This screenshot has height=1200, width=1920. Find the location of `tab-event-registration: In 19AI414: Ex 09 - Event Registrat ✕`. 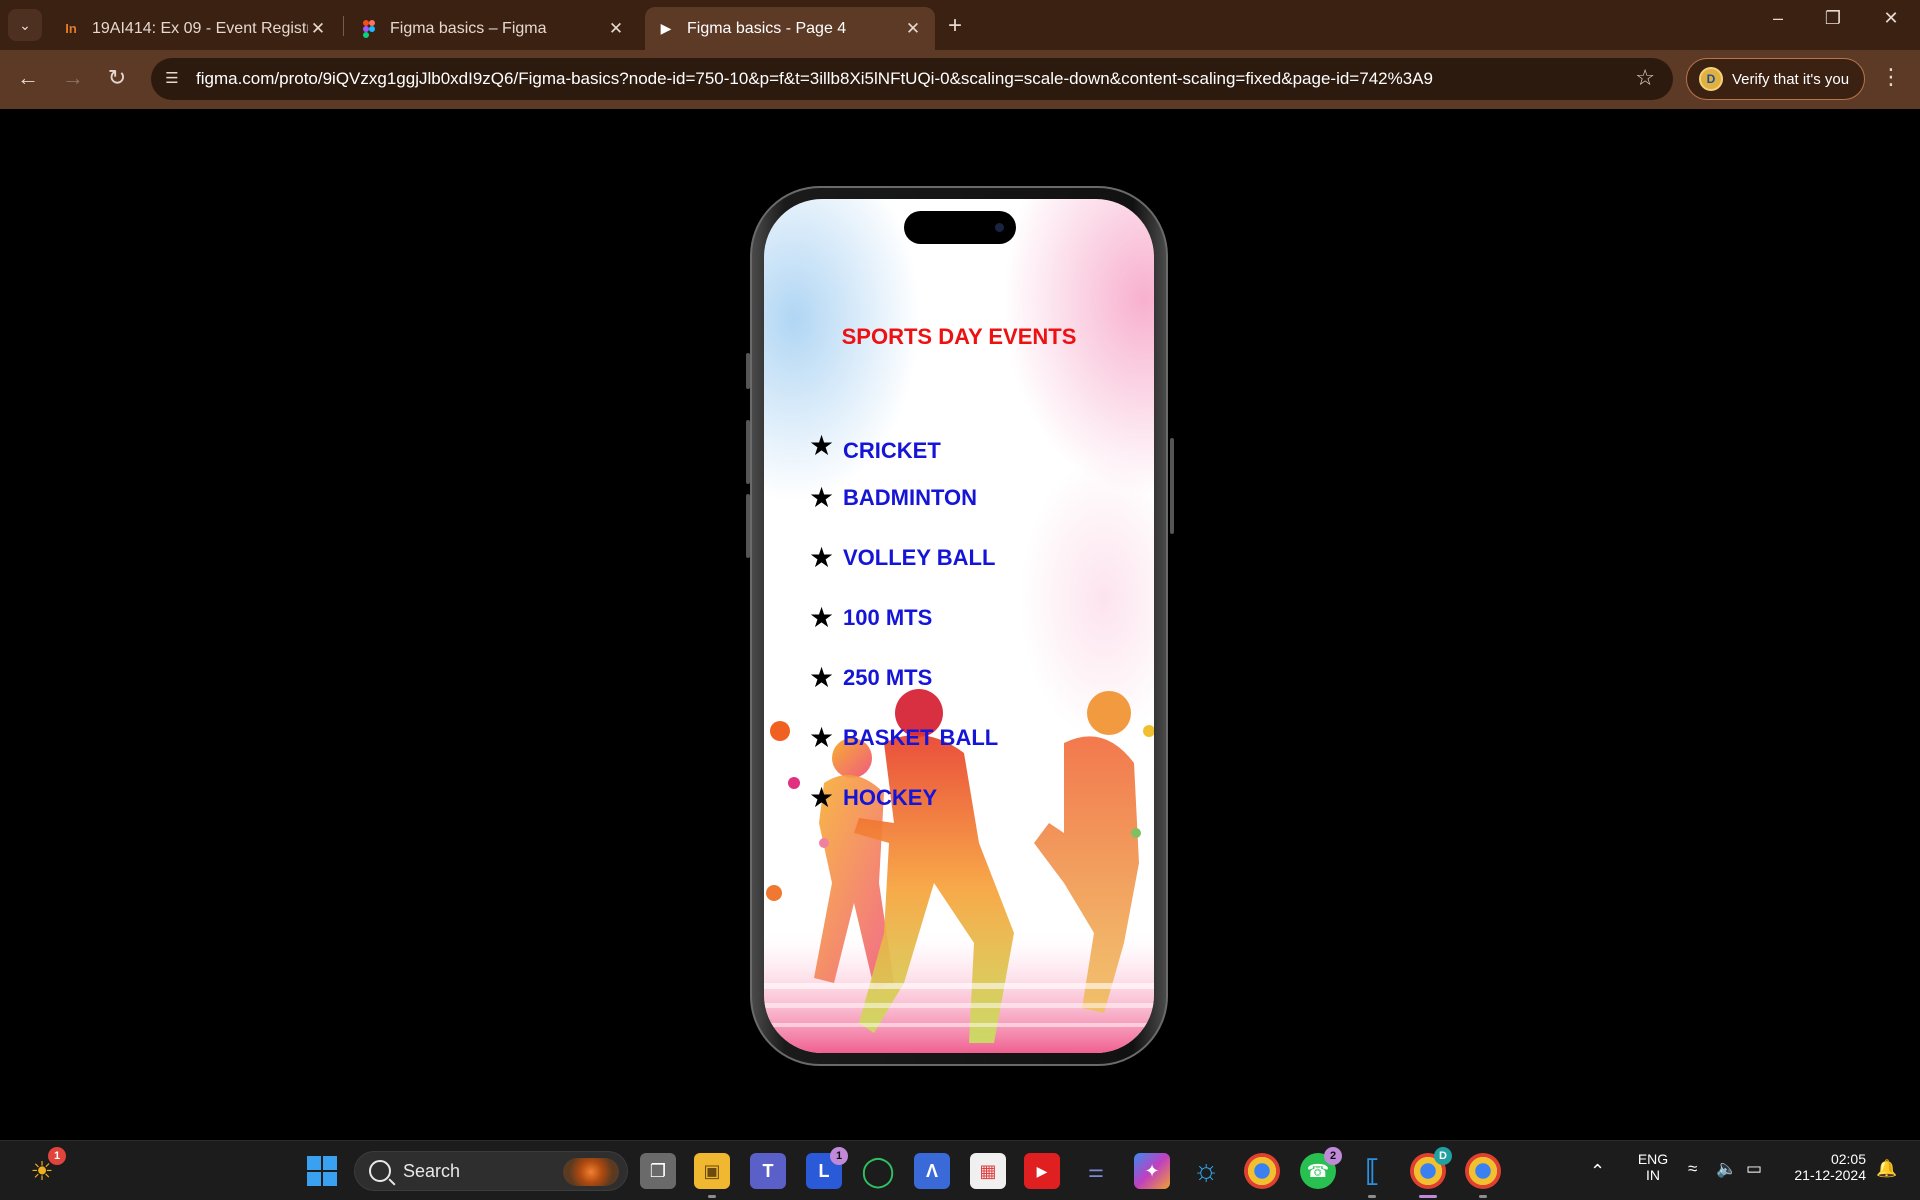

tab-event-registration: In 19AI414: Ex 09 - Event Registrat ✕ is located at coordinates (195, 28).